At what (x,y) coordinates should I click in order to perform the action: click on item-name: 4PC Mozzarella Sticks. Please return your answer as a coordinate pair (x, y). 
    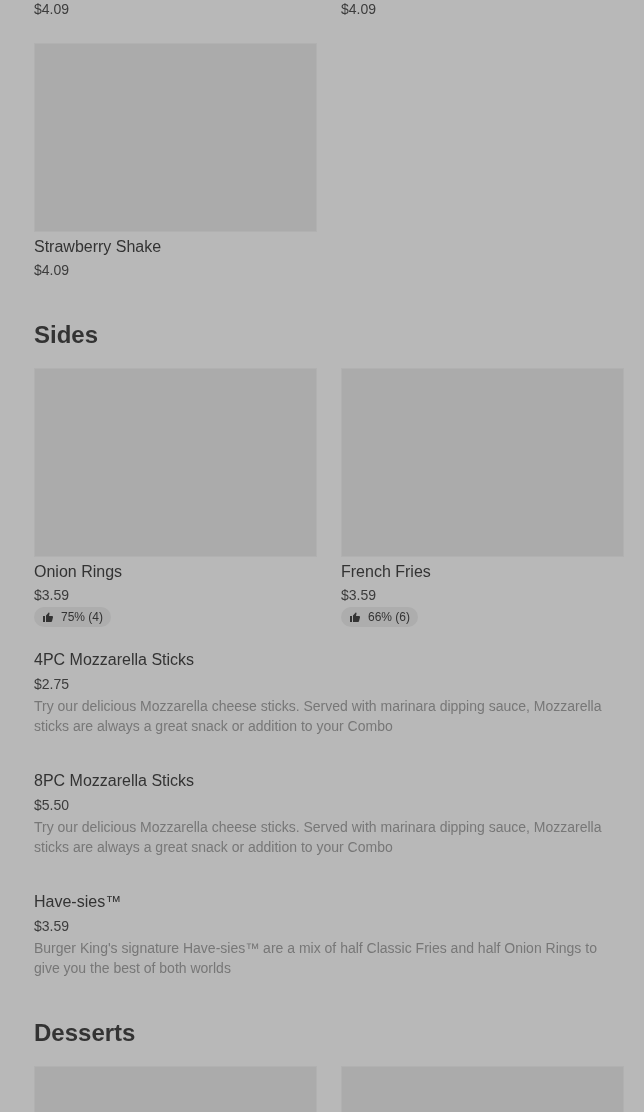
    Looking at the image, I should click on (329, 660).